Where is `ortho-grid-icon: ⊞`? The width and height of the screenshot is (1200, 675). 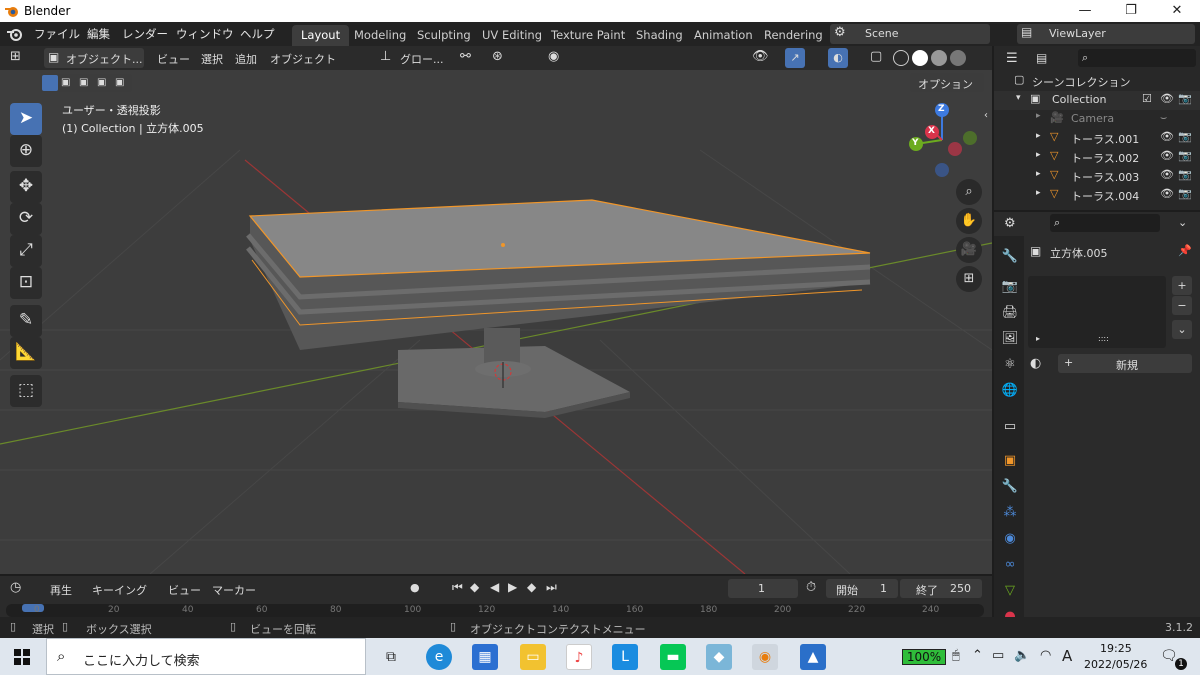
ortho-grid-icon: ⊞ is located at coordinates (969, 279).